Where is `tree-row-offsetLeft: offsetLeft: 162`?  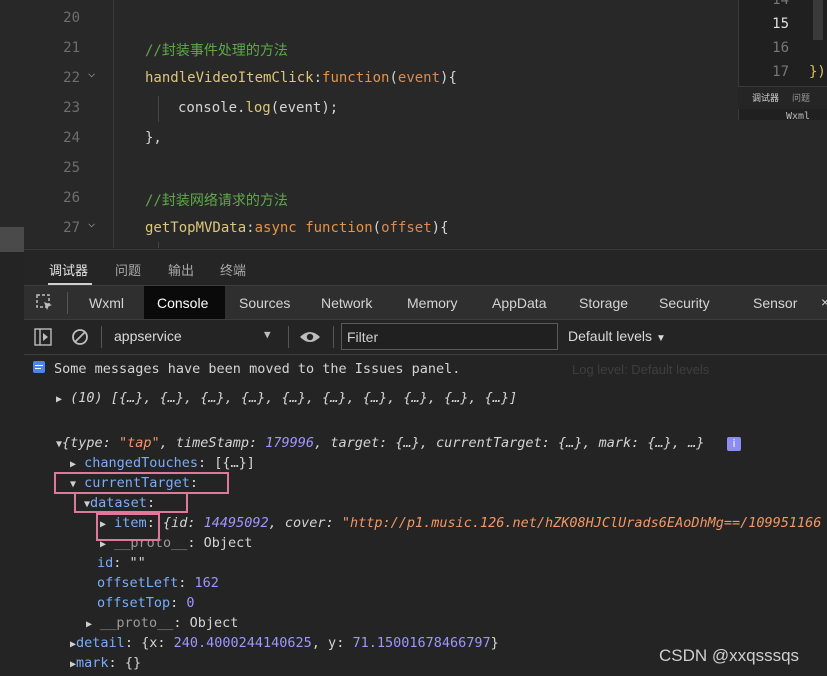
tree-row-offsetLeft: offsetLeft: 162 is located at coordinates (158, 583).